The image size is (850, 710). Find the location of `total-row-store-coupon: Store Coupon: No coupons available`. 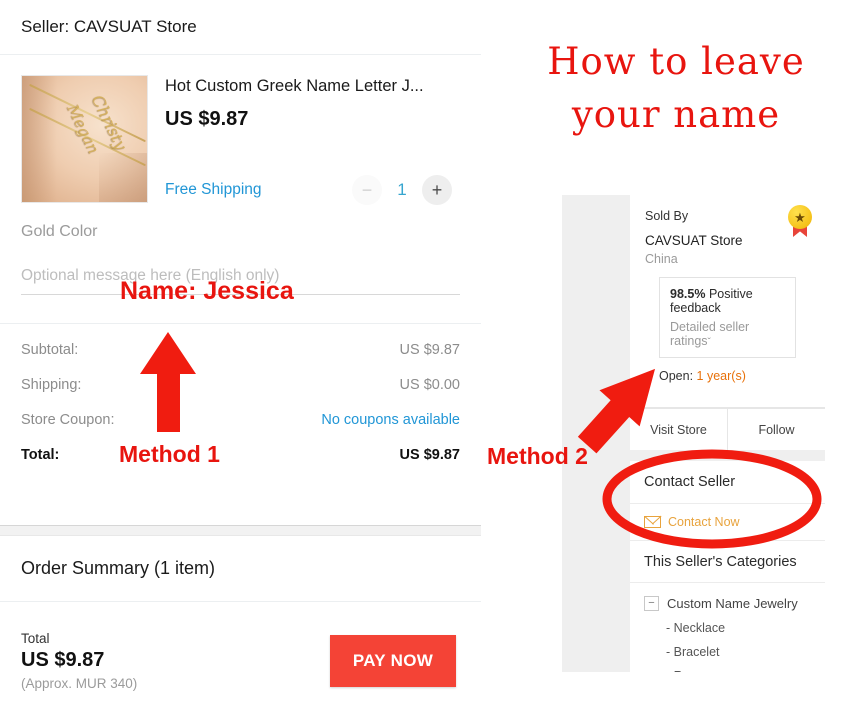

total-row-store-coupon: Store Coupon: No coupons available is located at coordinates (240, 420).